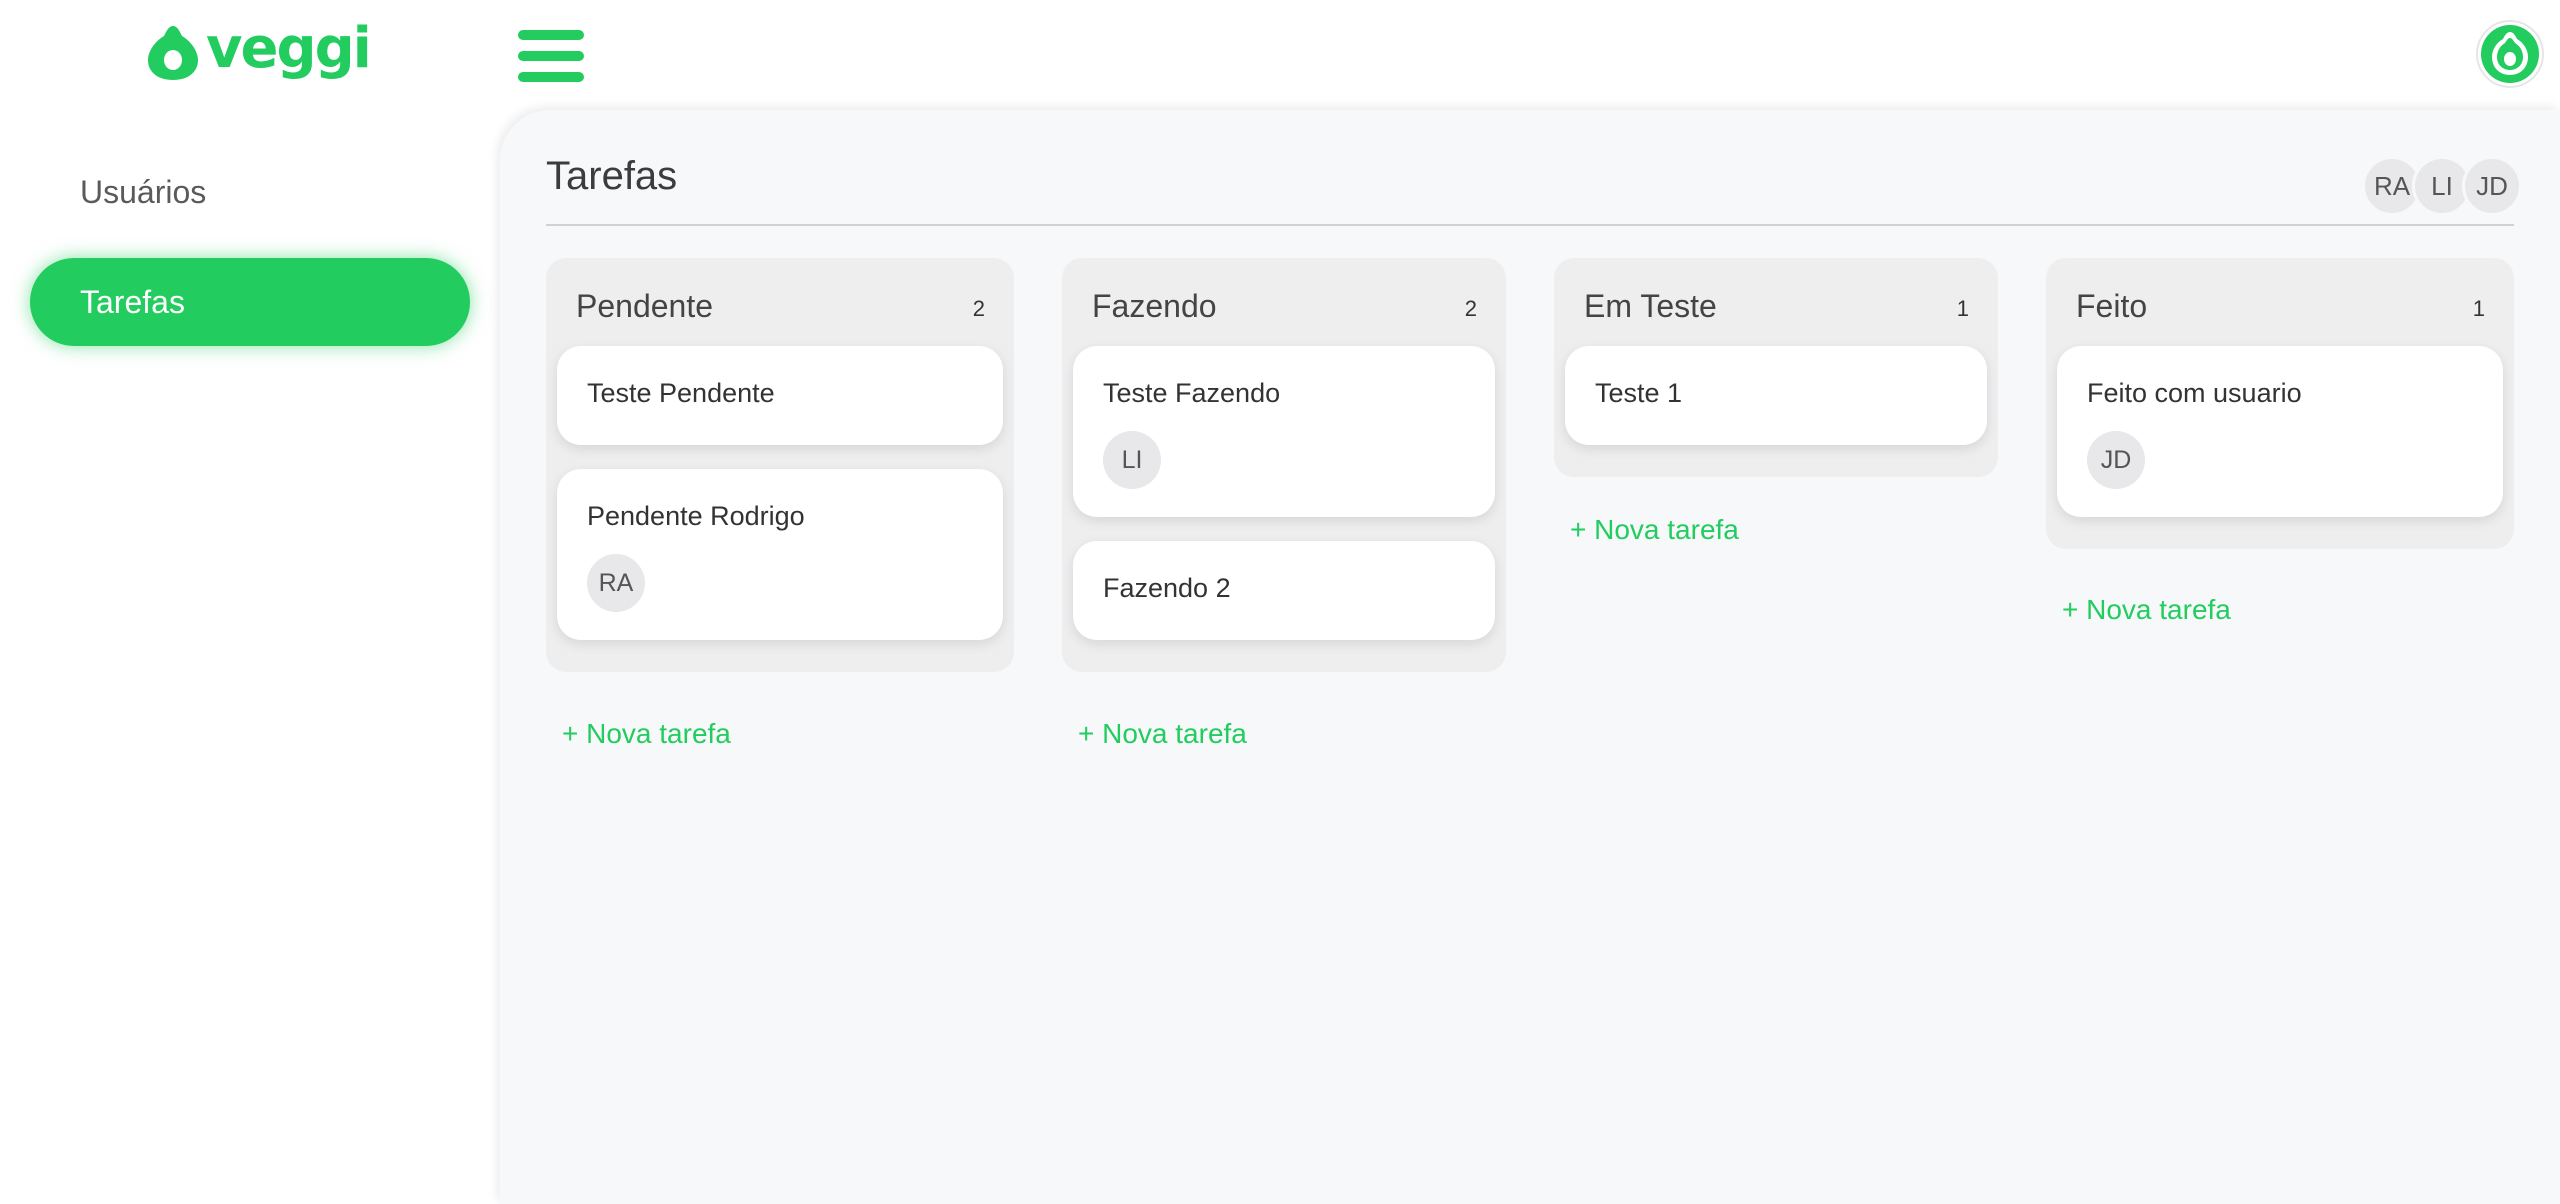 This screenshot has width=2560, height=1204. What do you see at coordinates (132, 301) in the screenshot?
I see `sidebar-item-label: Tarefas` at bounding box center [132, 301].